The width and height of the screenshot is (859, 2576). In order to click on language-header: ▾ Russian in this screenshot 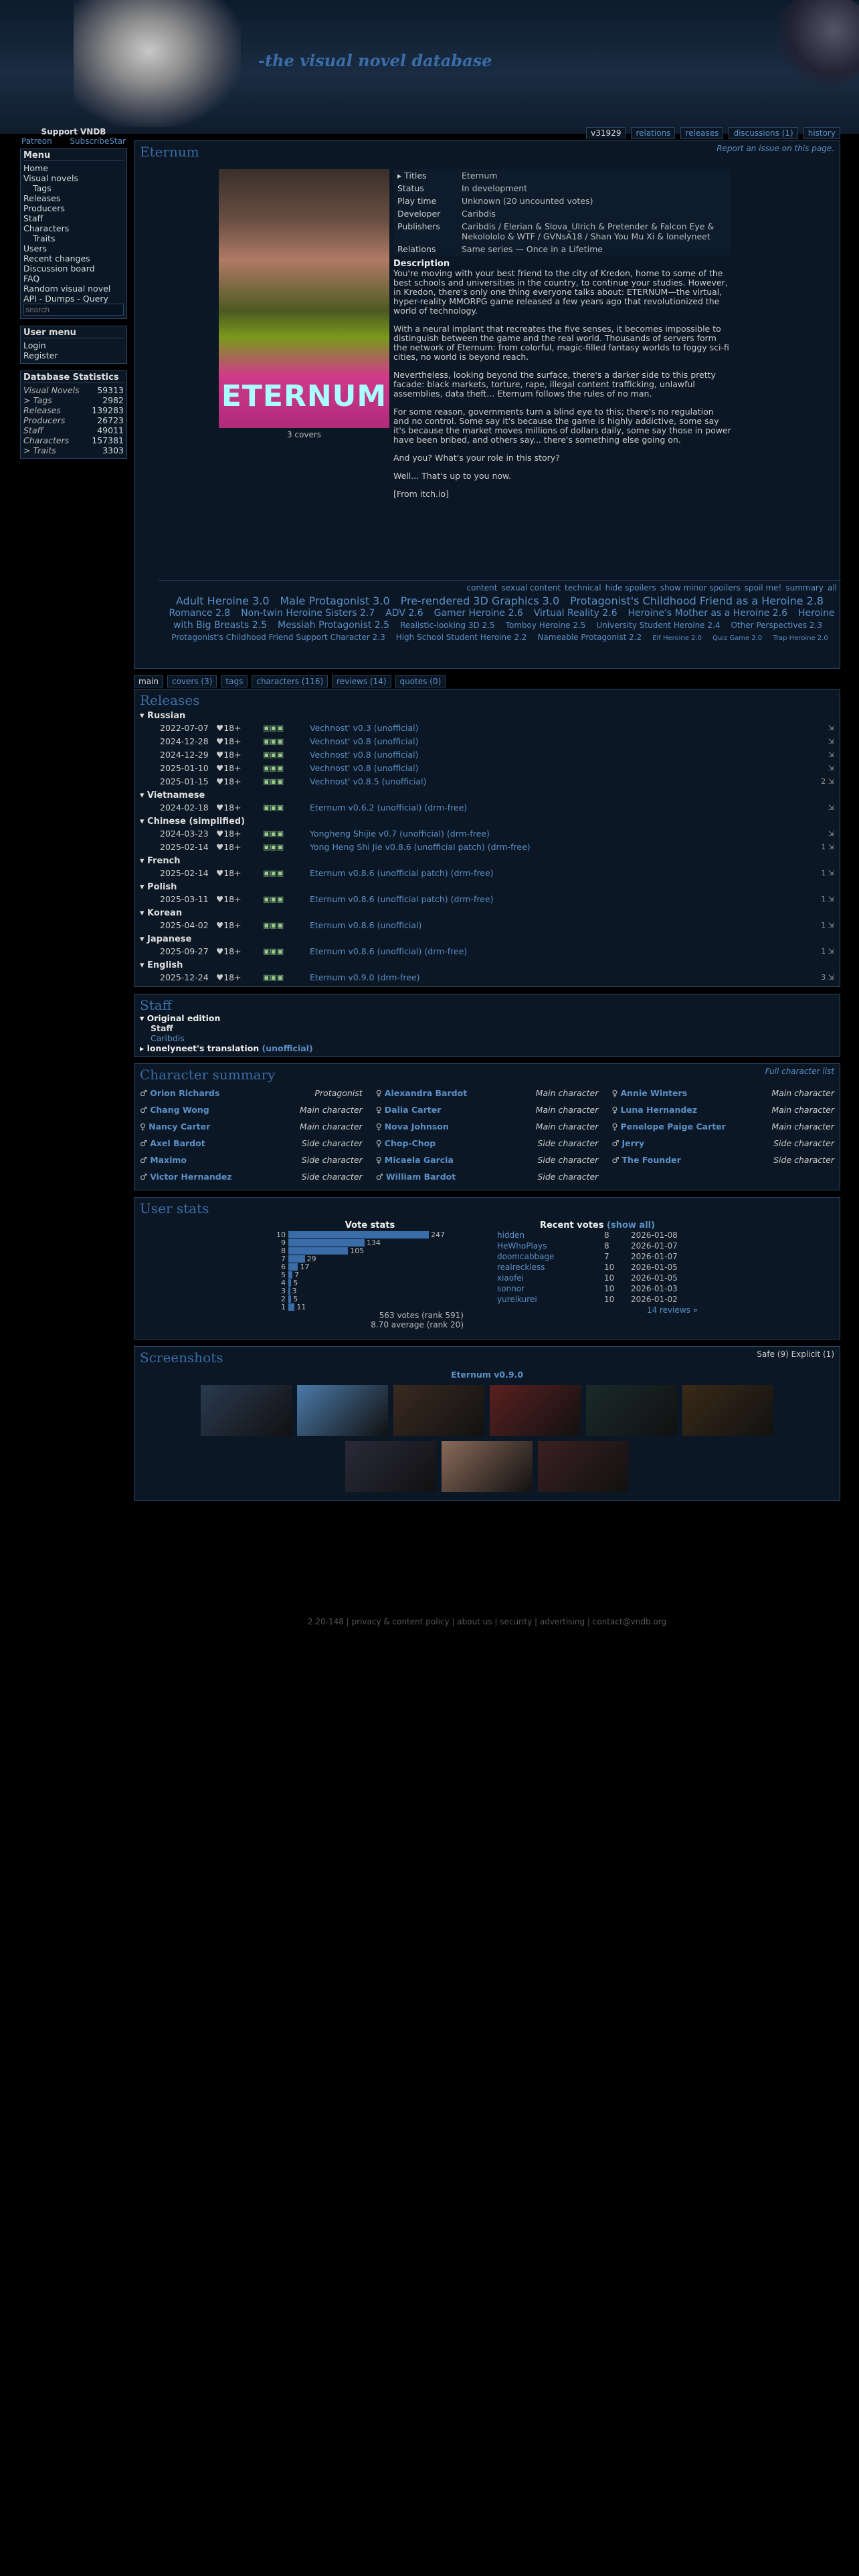, I will do `click(487, 716)`.